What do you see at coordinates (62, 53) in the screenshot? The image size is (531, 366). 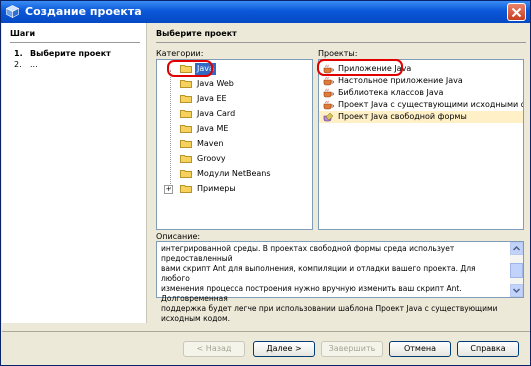 I see `step-item-1: 1. Выберите проект` at bounding box center [62, 53].